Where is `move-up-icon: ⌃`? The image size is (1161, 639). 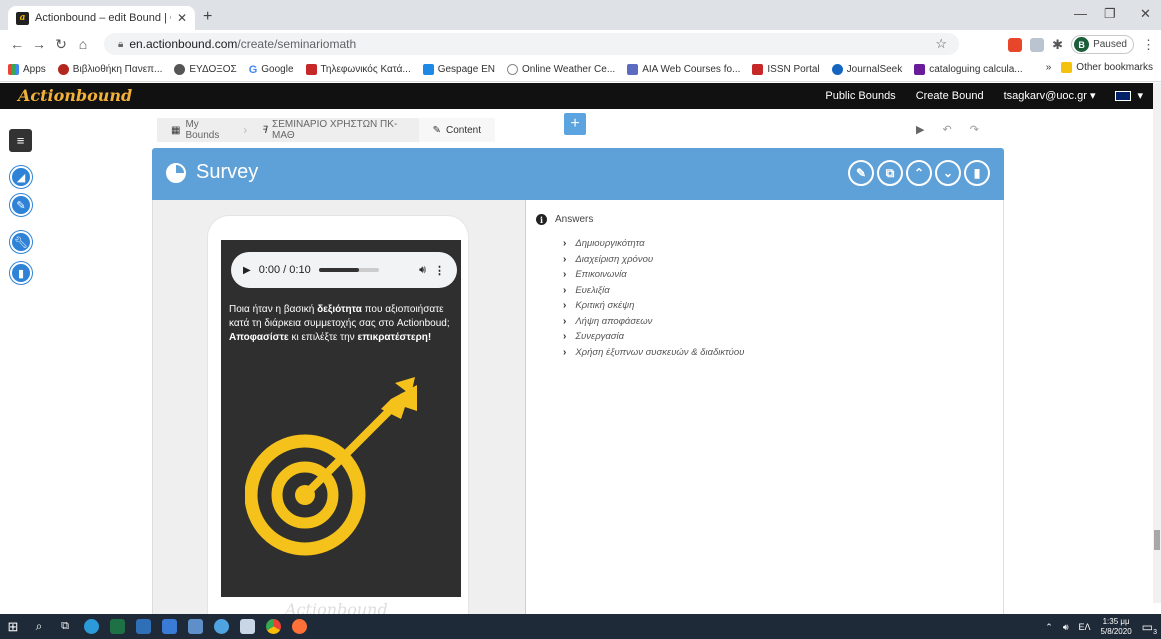
move-up-icon: ⌃ is located at coordinates (919, 173).